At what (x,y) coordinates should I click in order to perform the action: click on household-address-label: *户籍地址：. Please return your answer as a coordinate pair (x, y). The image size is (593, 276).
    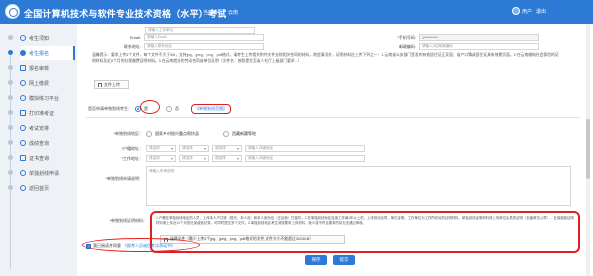
    Looking at the image, I should click on (132, 148).